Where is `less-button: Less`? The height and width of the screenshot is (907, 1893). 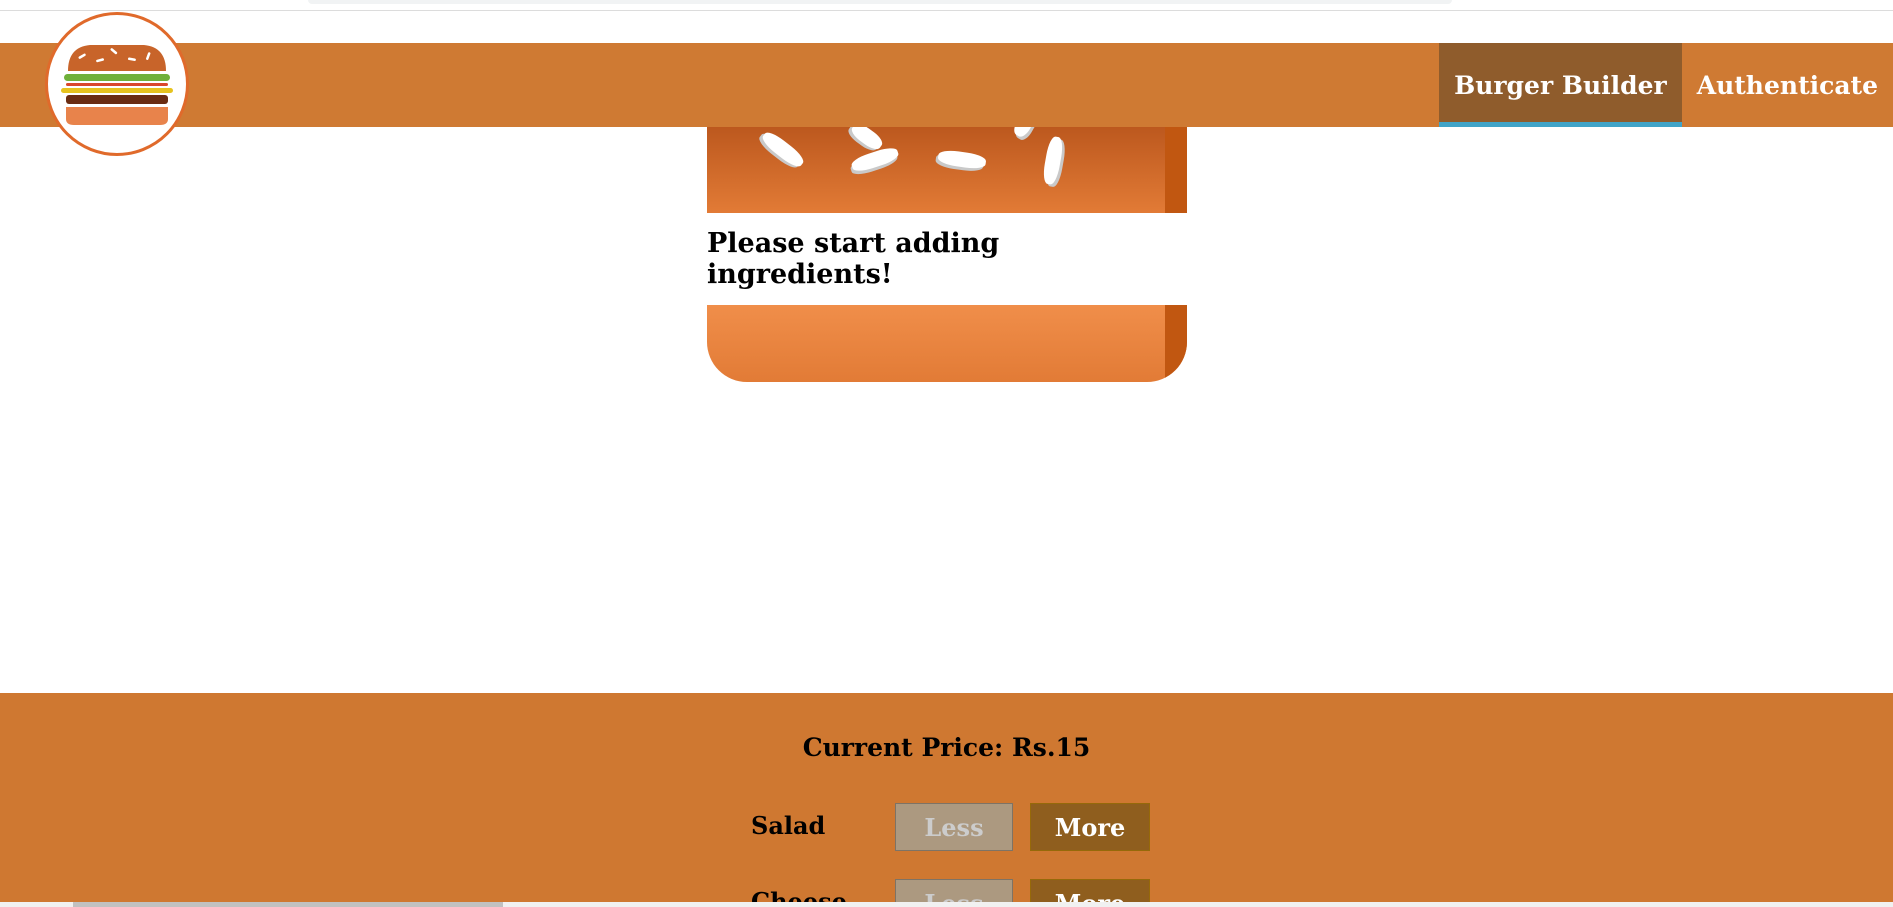
less-button: Less is located at coordinates (954, 827).